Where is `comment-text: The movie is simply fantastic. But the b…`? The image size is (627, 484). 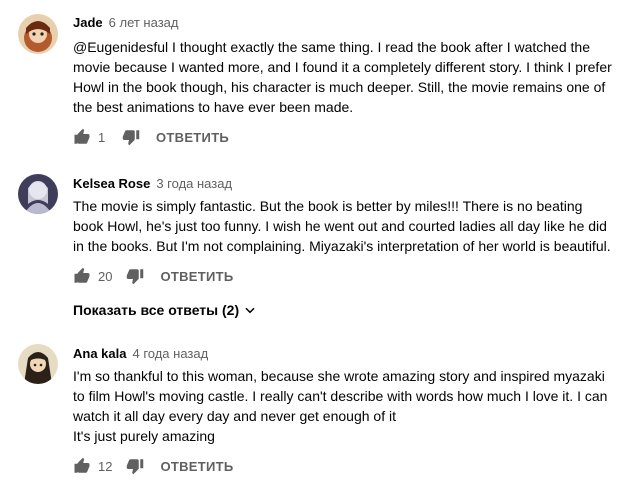 comment-text: The movie is simply fantastic. But the b… is located at coordinates (342, 226).